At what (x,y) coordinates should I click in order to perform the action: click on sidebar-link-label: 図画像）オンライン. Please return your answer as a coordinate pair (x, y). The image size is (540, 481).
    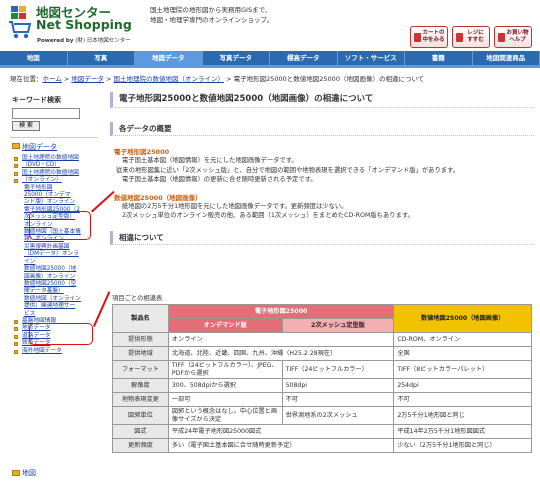
    Looking at the image, I should click on (50, 276).